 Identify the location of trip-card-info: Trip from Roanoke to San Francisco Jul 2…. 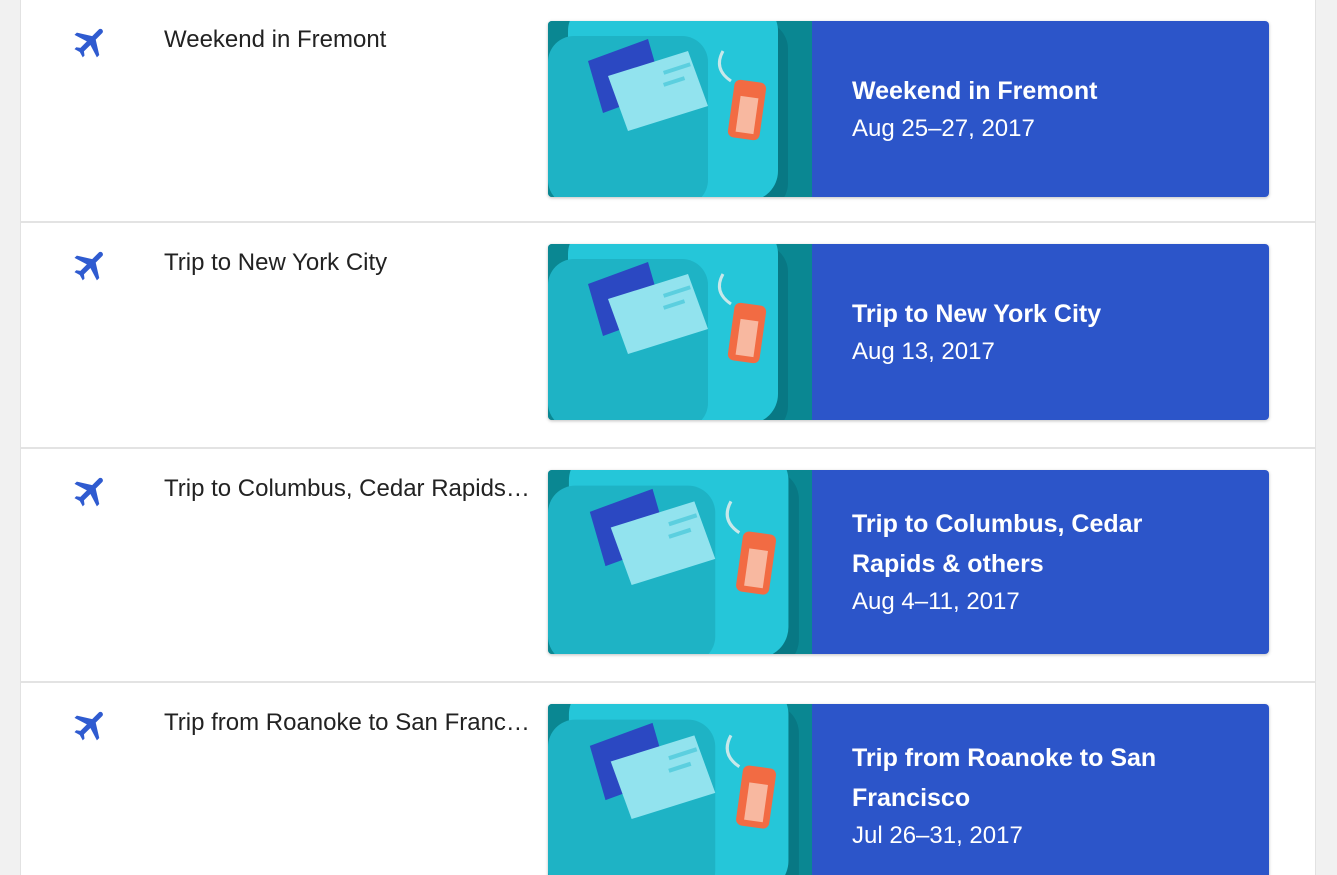
(1040, 789).